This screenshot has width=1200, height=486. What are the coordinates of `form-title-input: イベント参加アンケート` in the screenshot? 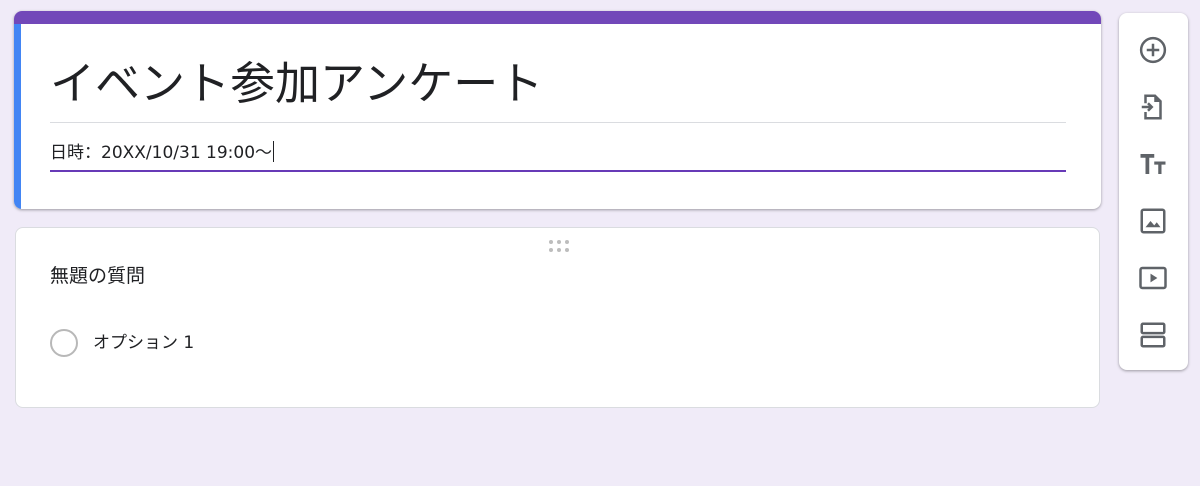 It's located at (558, 88).